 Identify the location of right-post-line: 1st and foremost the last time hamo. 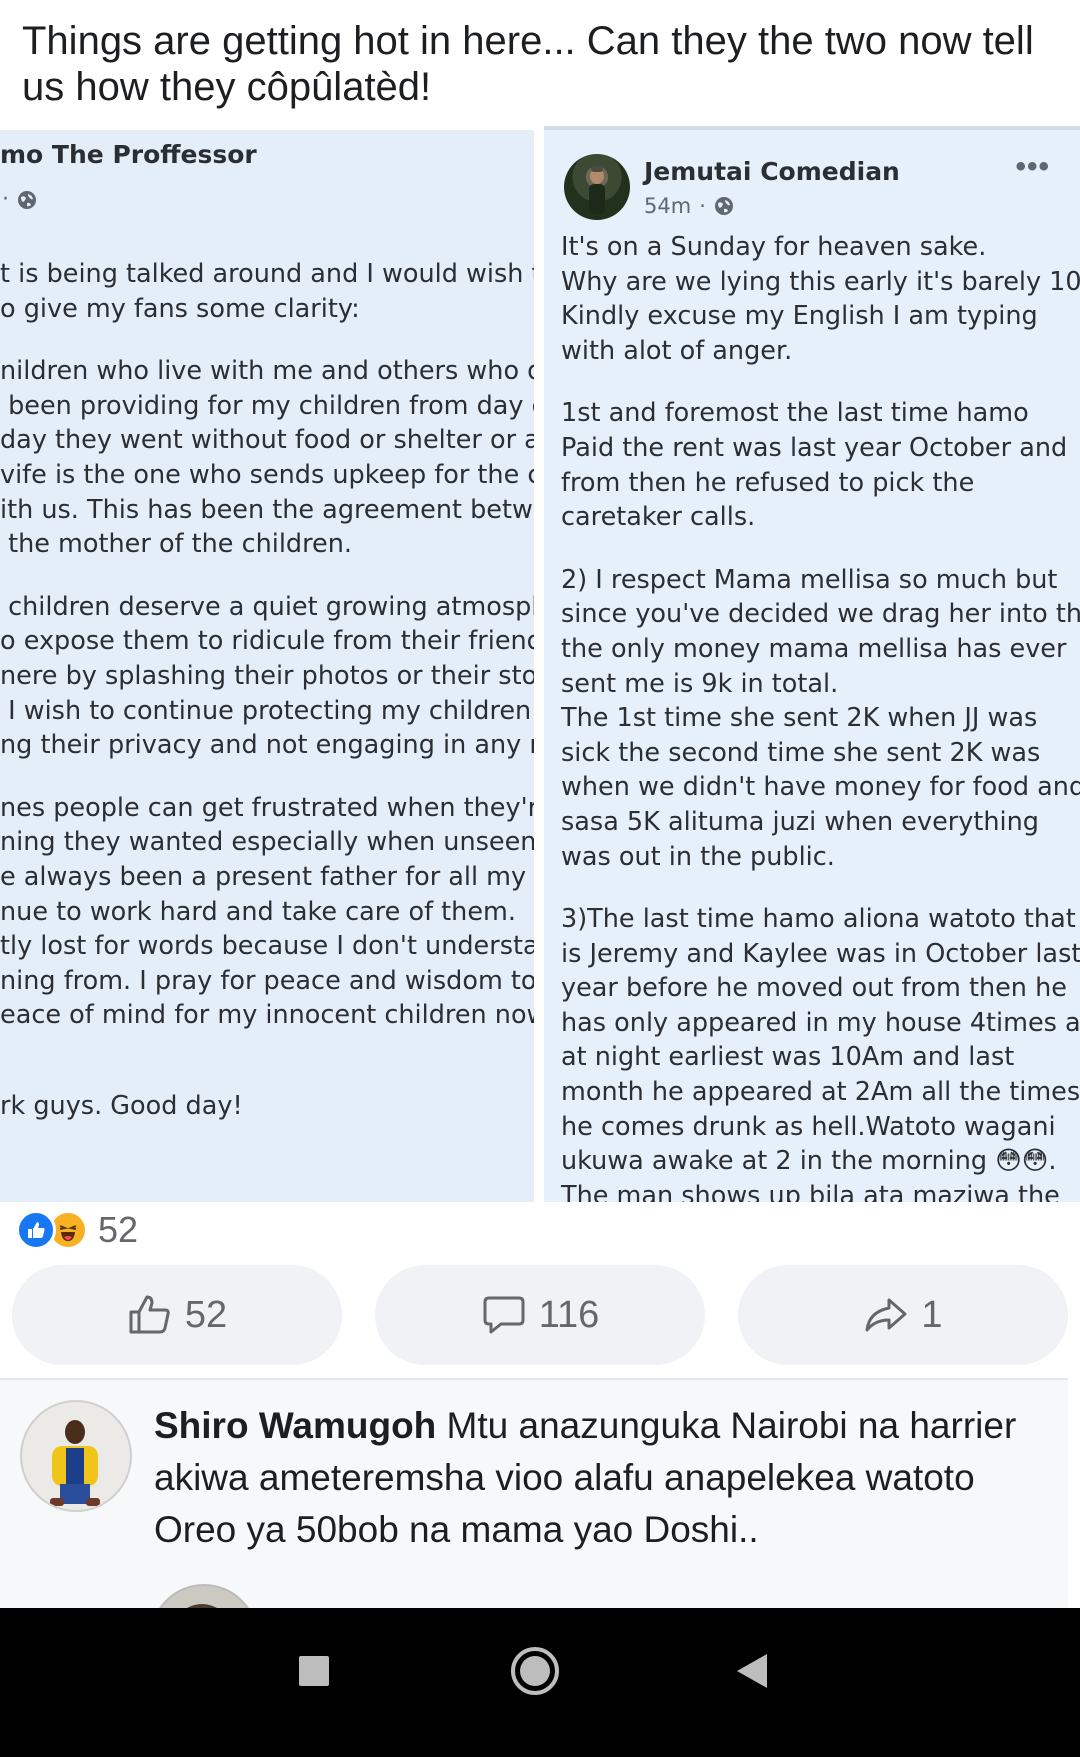
(795, 413).